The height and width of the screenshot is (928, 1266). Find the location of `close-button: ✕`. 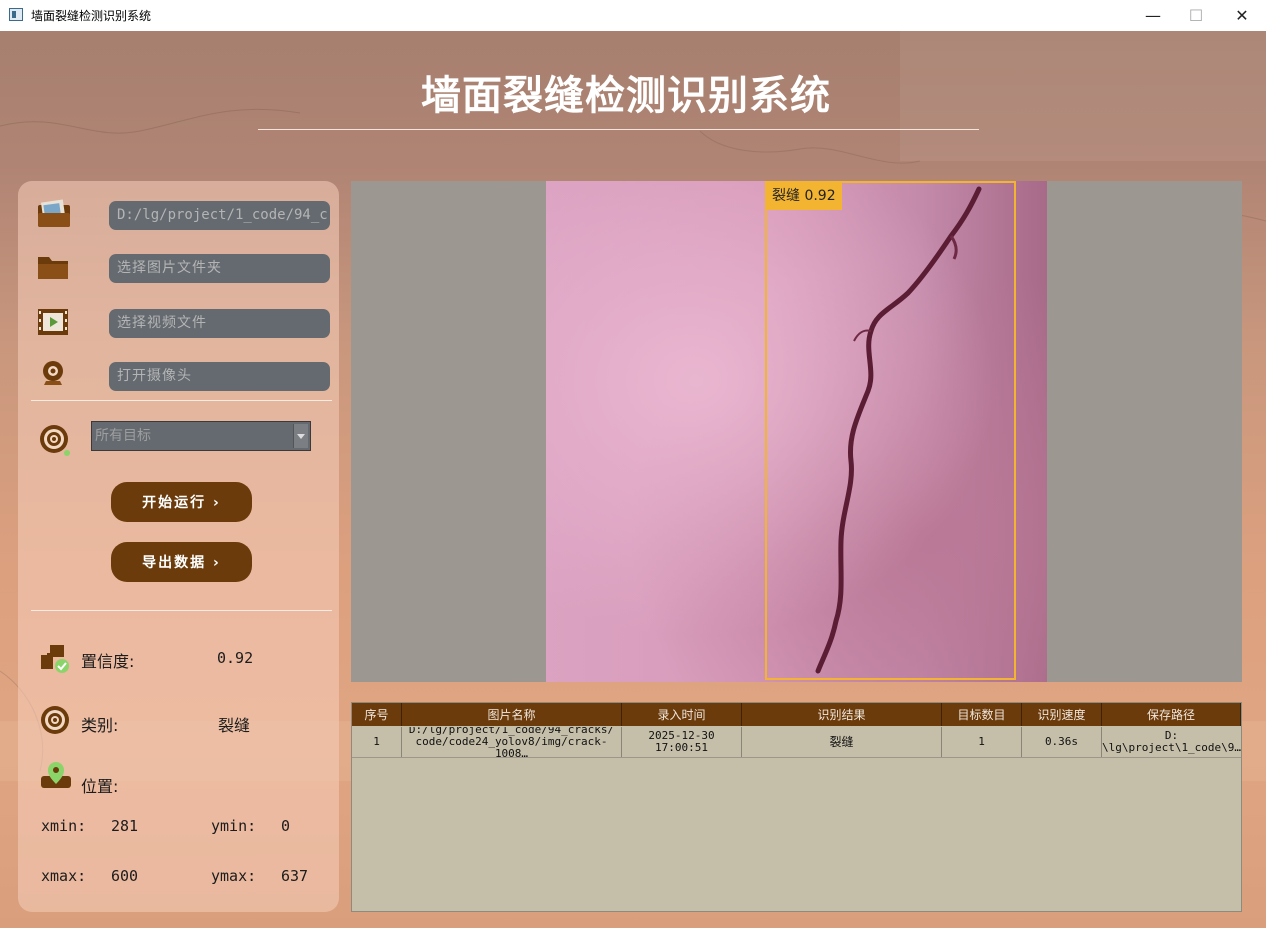

close-button: ✕ is located at coordinates (1242, 15).